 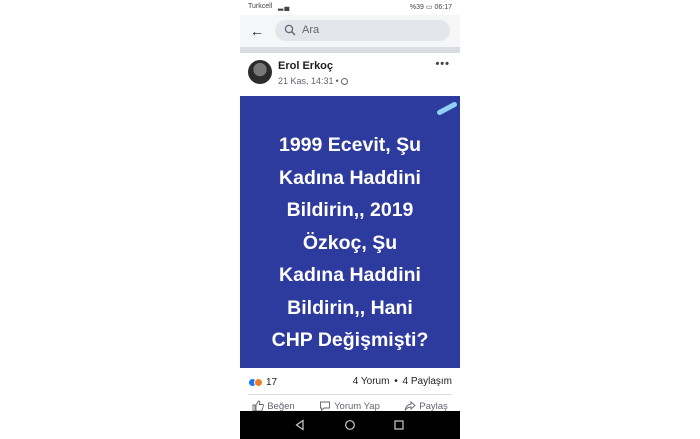 I want to click on android-nav-bar, so click(x=350, y=425).